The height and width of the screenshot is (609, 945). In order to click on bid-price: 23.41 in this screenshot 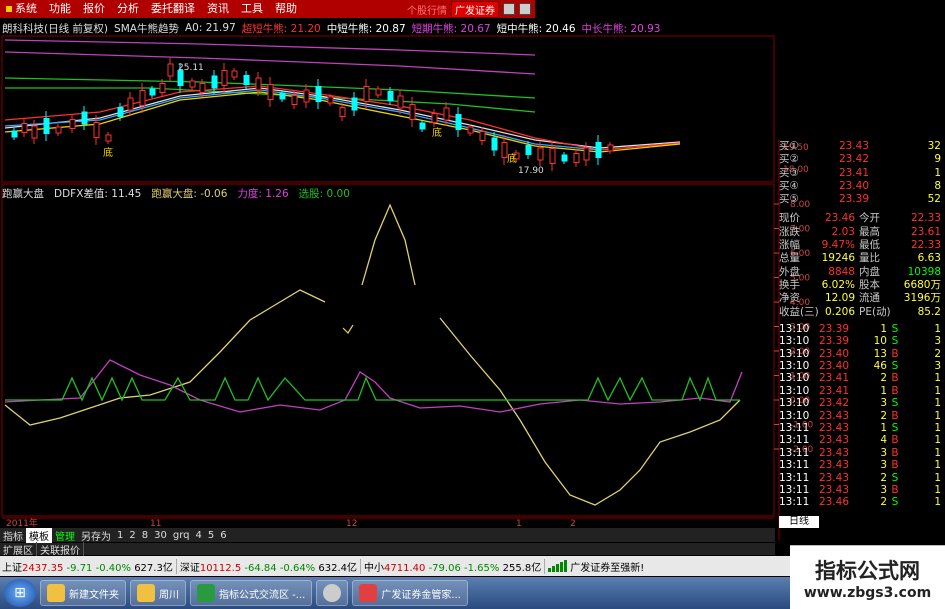, I will do `click(853, 172)`.